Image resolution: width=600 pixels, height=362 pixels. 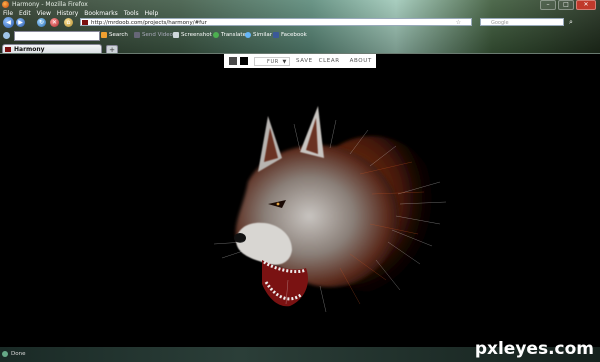 I want to click on bookmark-star-icon: ☆, so click(x=458, y=23).